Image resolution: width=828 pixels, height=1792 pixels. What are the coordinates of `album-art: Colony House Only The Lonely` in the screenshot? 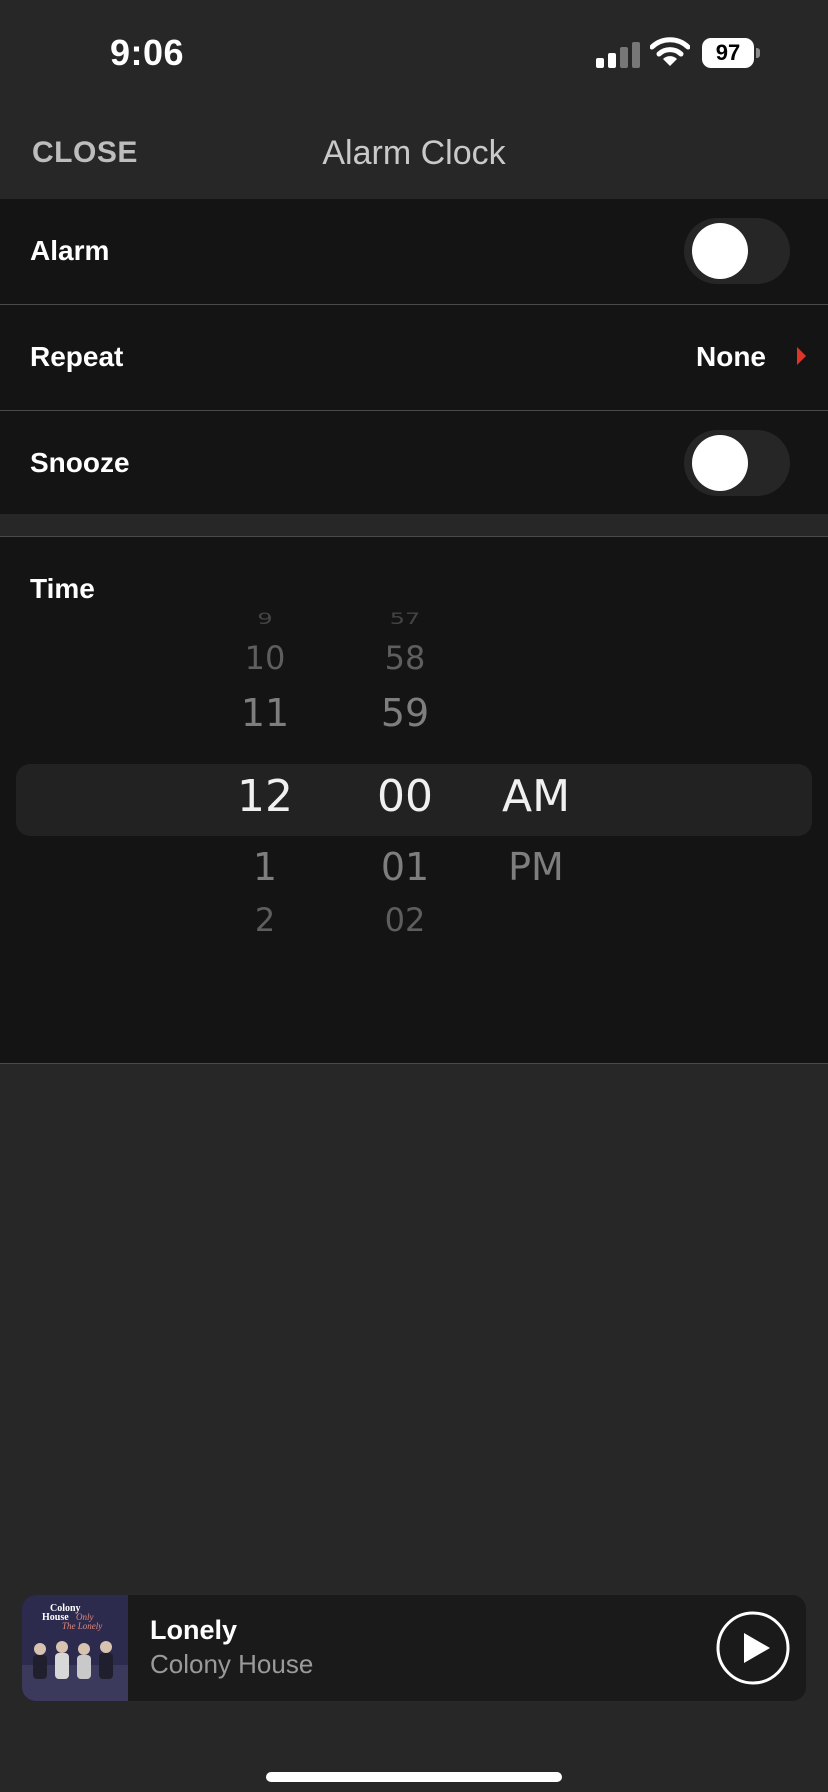 It's located at (75, 1648).